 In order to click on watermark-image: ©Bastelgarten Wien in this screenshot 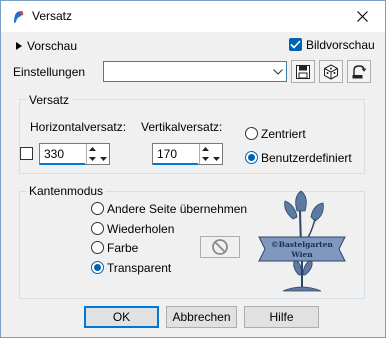, I will do `click(302, 243)`.